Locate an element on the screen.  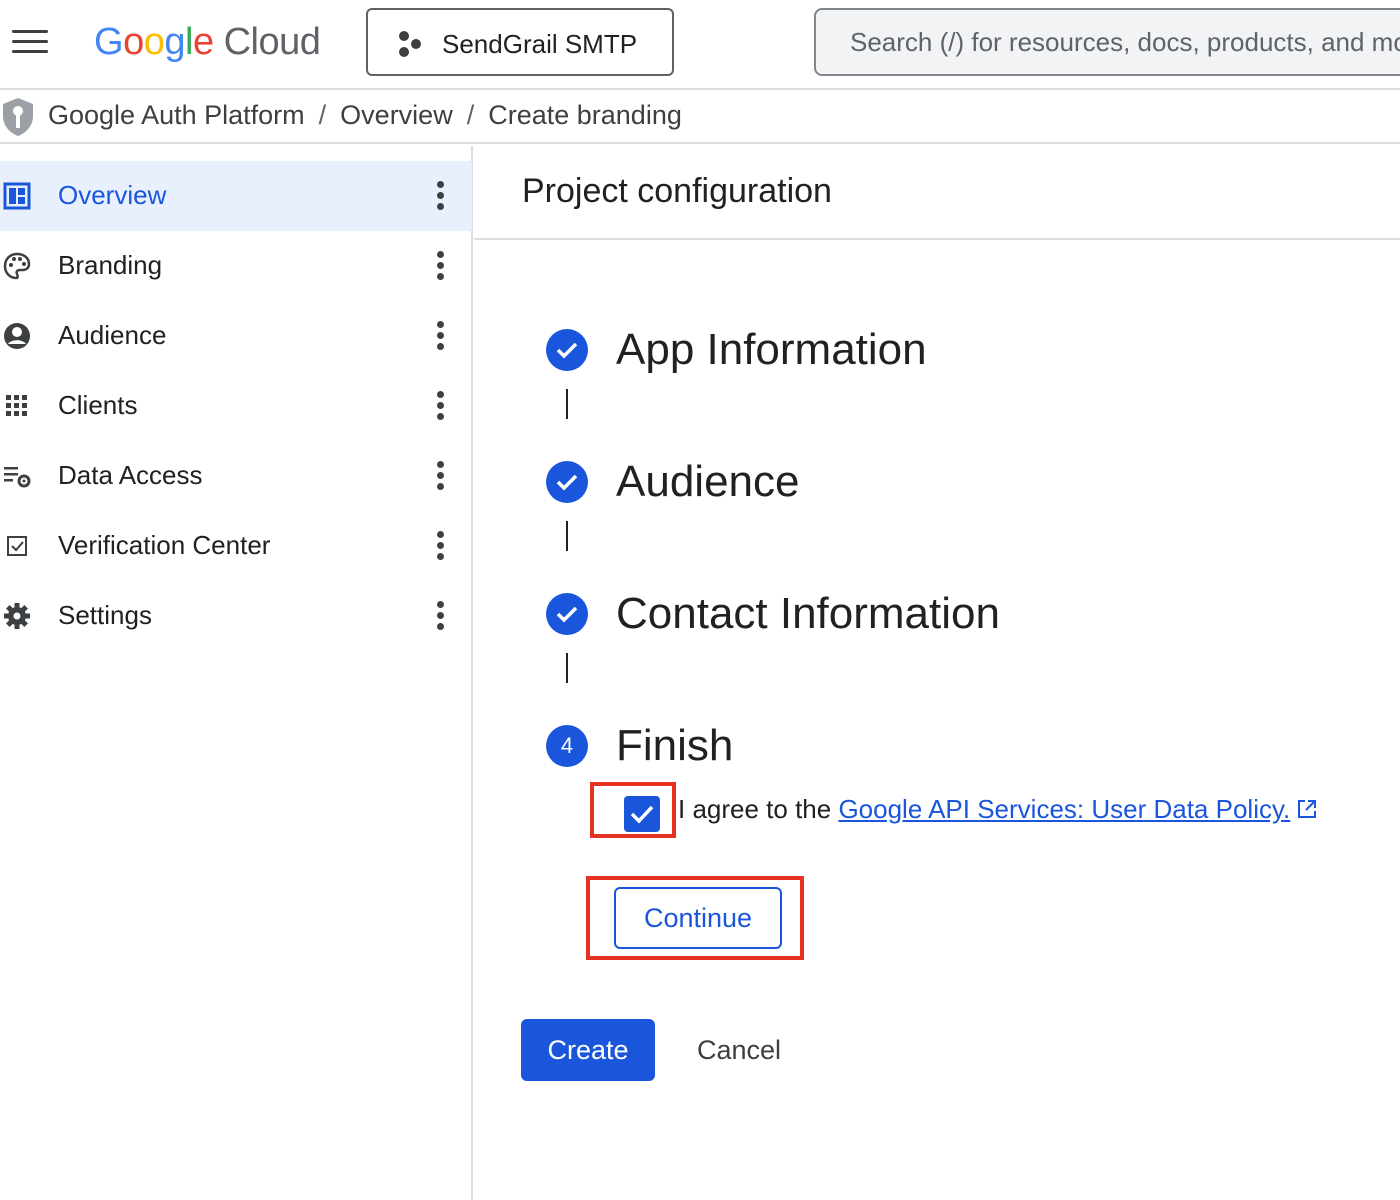
sidebar-item-overview: Overview is located at coordinates (236, 196).